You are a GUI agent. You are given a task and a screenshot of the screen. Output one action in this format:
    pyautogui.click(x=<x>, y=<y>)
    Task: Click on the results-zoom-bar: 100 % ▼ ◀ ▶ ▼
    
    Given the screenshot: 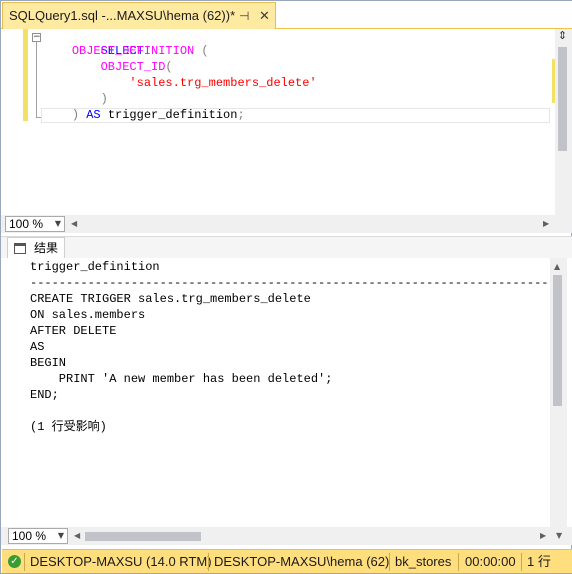 What is the action you would take?
    pyautogui.click(x=286, y=536)
    